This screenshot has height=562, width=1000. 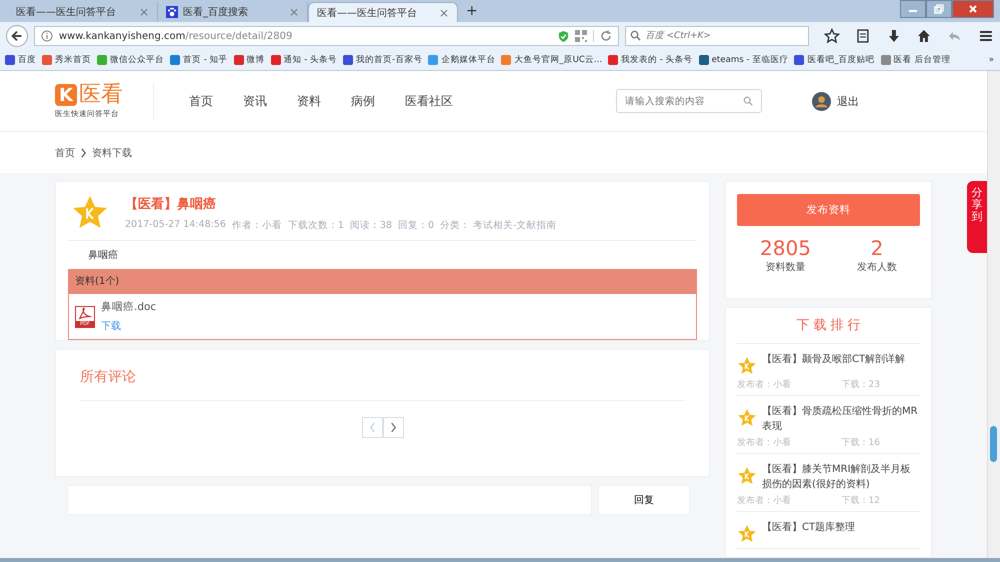 What do you see at coordinates (257, 225) in the screenshot?
I see `article-author: 作者：小看` at bounding box center [257, 225].